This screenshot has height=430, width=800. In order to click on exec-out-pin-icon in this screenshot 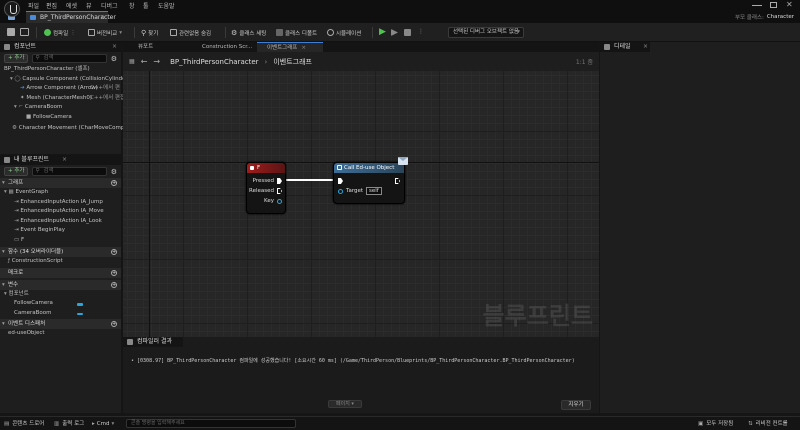, I will do `click(397, 181)`.